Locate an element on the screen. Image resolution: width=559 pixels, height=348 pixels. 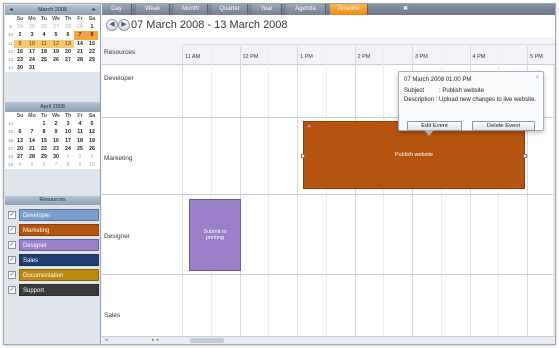
resource-item-designer: ✓ Designer is located at coordinates (52, 245).